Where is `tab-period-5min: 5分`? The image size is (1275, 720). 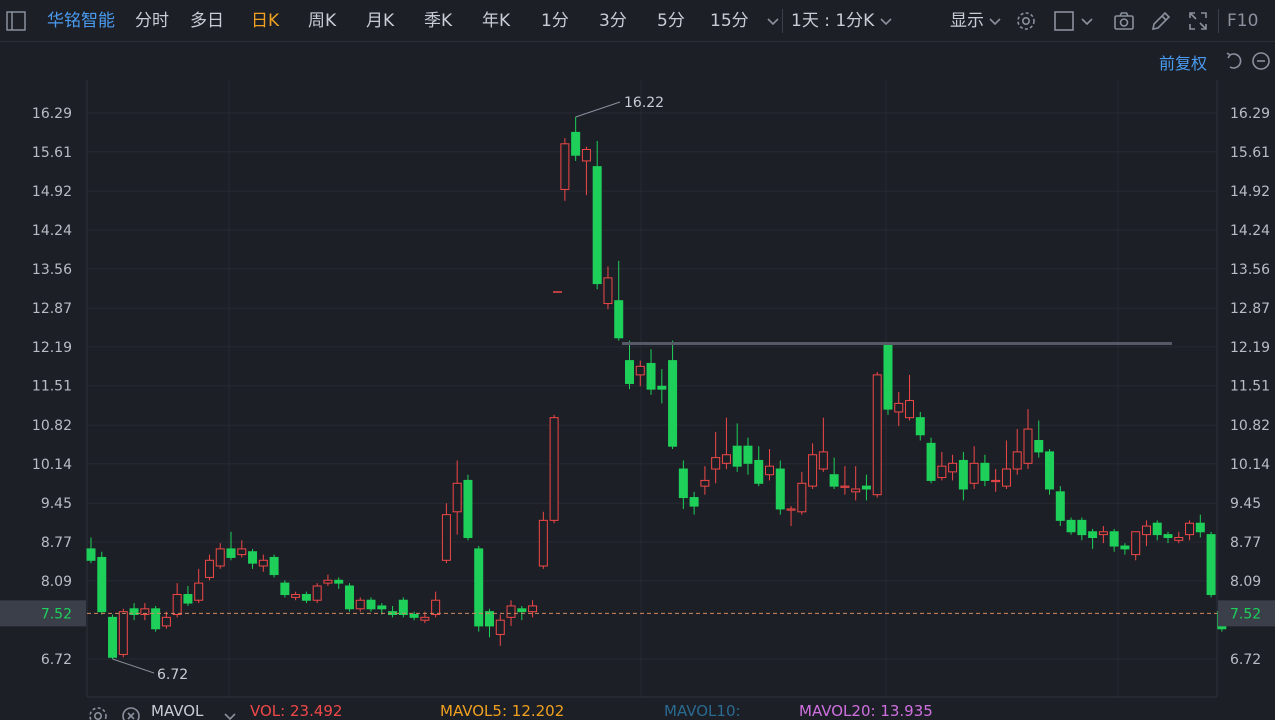 tab-period-5min: 5分 is located at coordinates (671, 21).